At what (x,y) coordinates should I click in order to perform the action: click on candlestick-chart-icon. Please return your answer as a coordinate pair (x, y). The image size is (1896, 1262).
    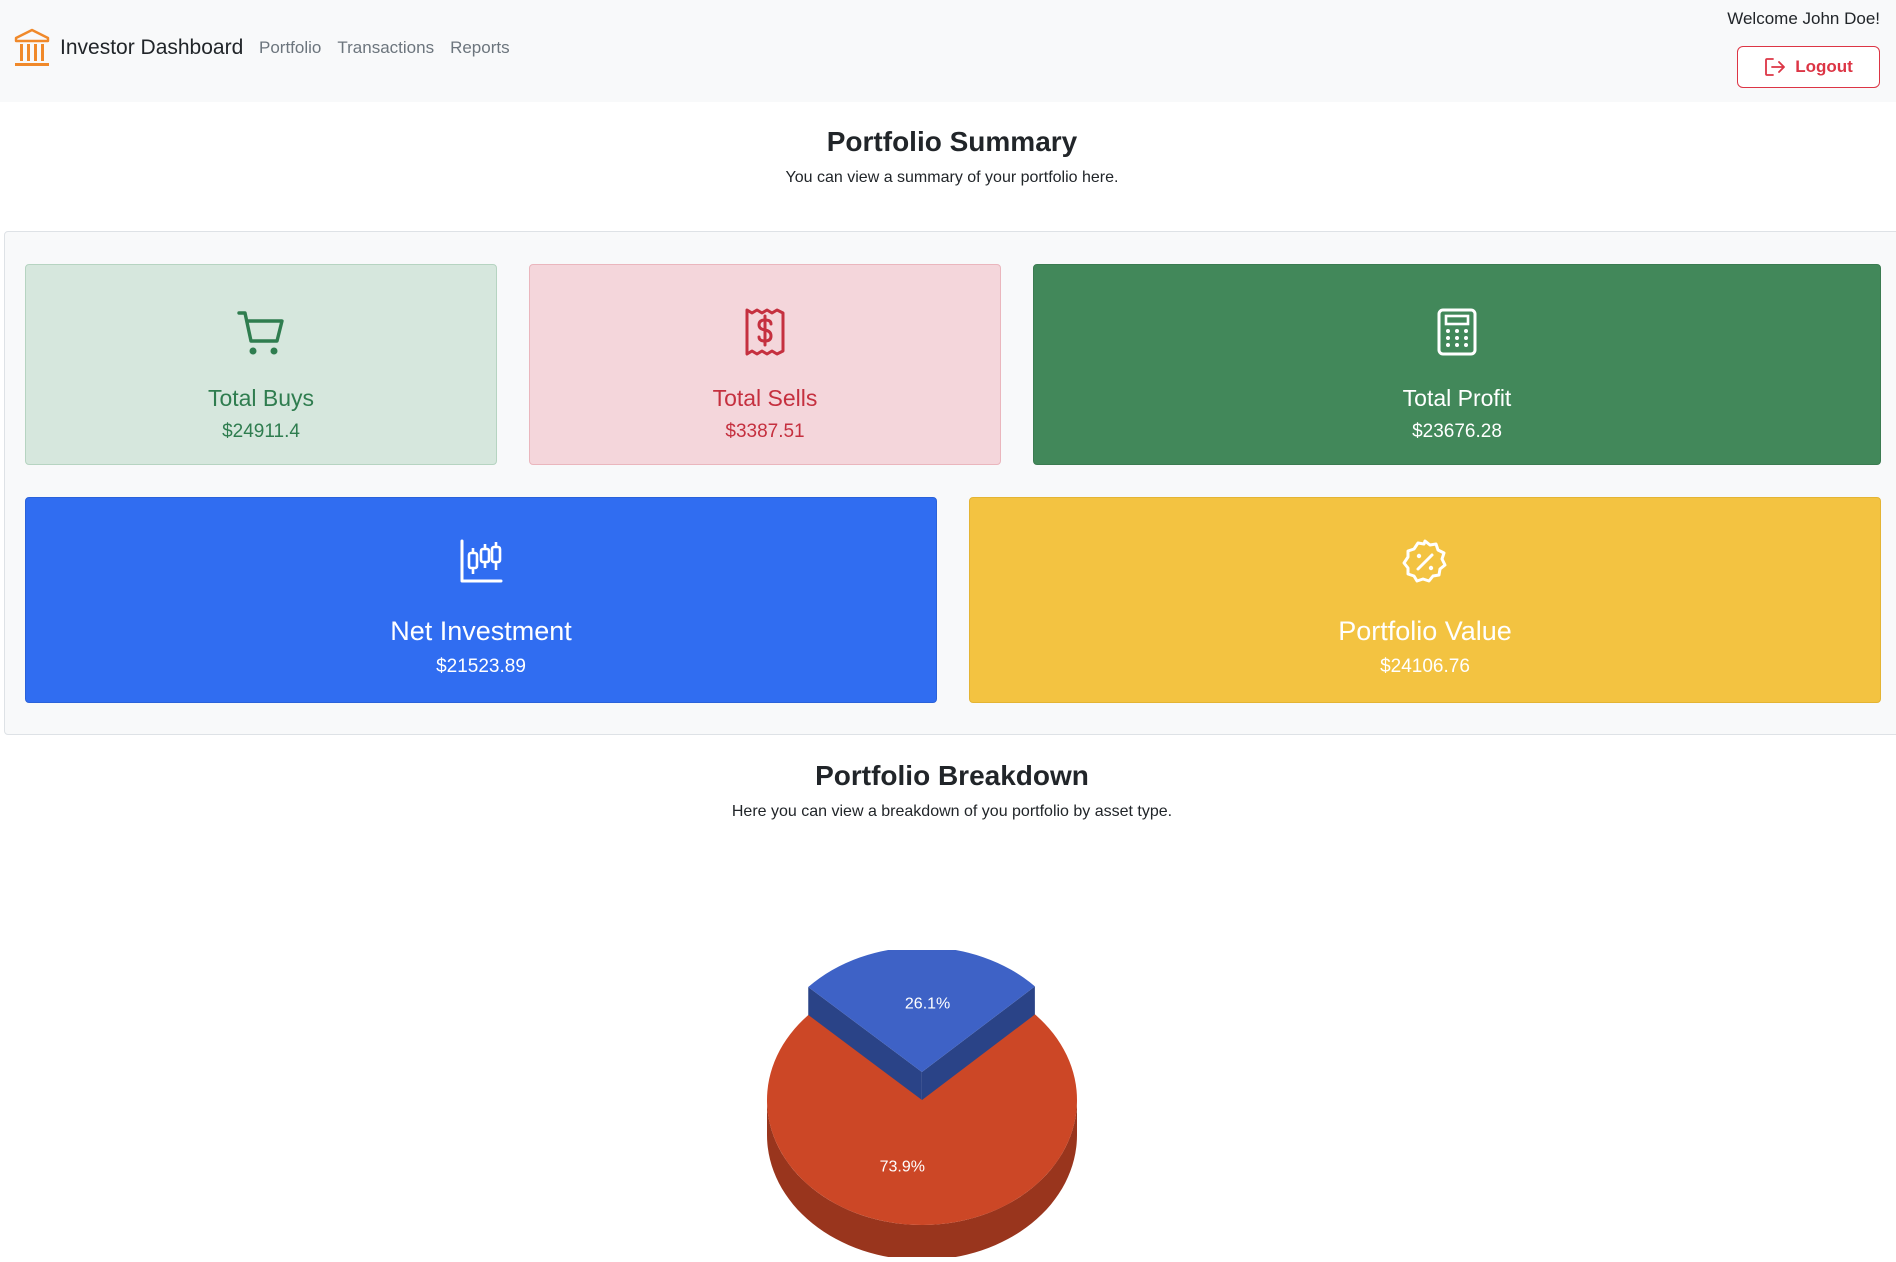
    Looking at the image, I should click on (481, 563).